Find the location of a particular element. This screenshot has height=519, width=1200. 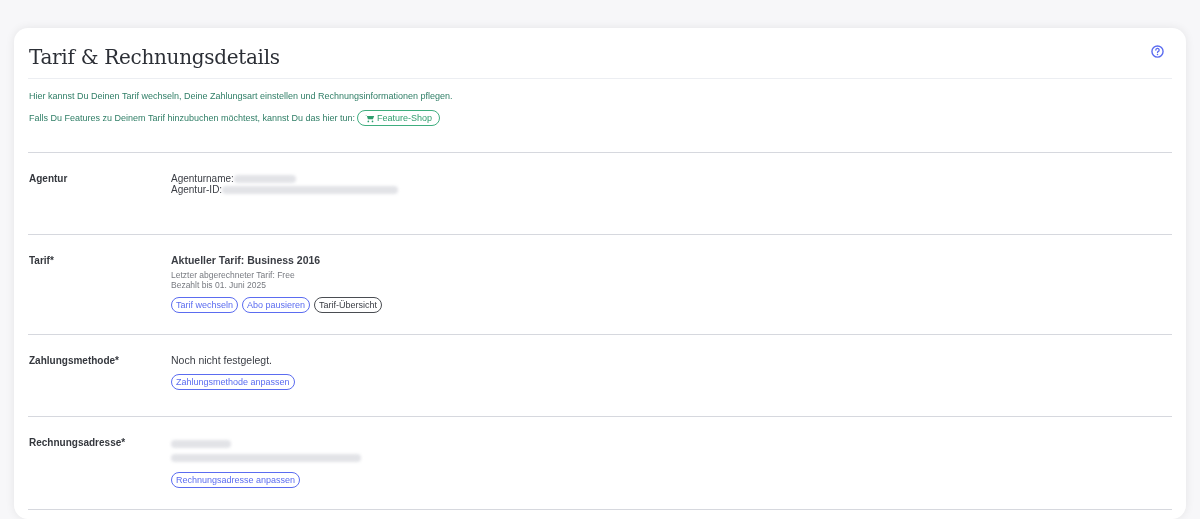

plan-note: Bezahlt bis 01. Juni 2025 is located at coordinates (219, 285).